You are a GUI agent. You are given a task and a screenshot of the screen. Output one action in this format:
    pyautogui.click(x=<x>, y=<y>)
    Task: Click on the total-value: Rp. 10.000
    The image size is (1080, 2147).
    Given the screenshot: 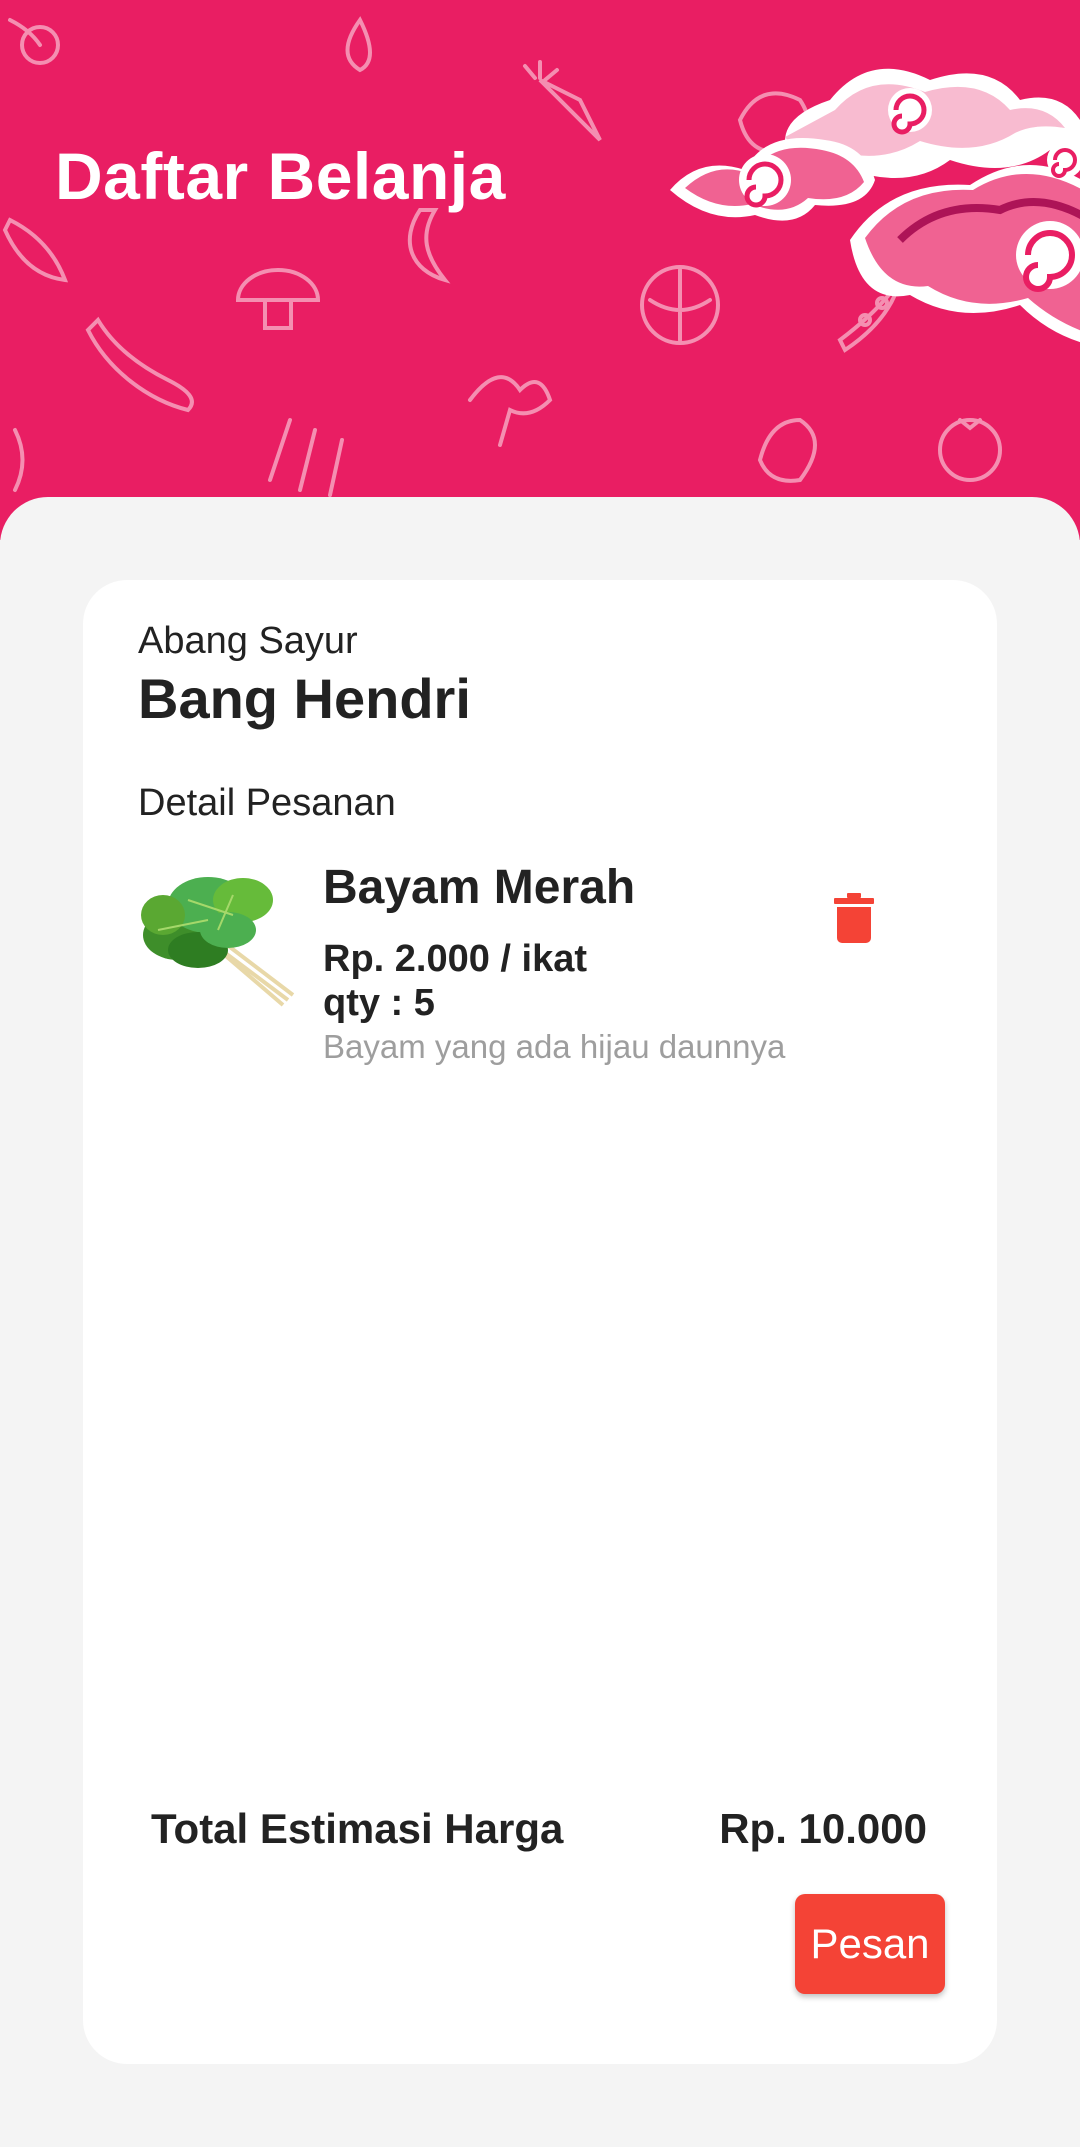 What is the action you would take?
    pyautogui.click(x=823, y=1828)
    